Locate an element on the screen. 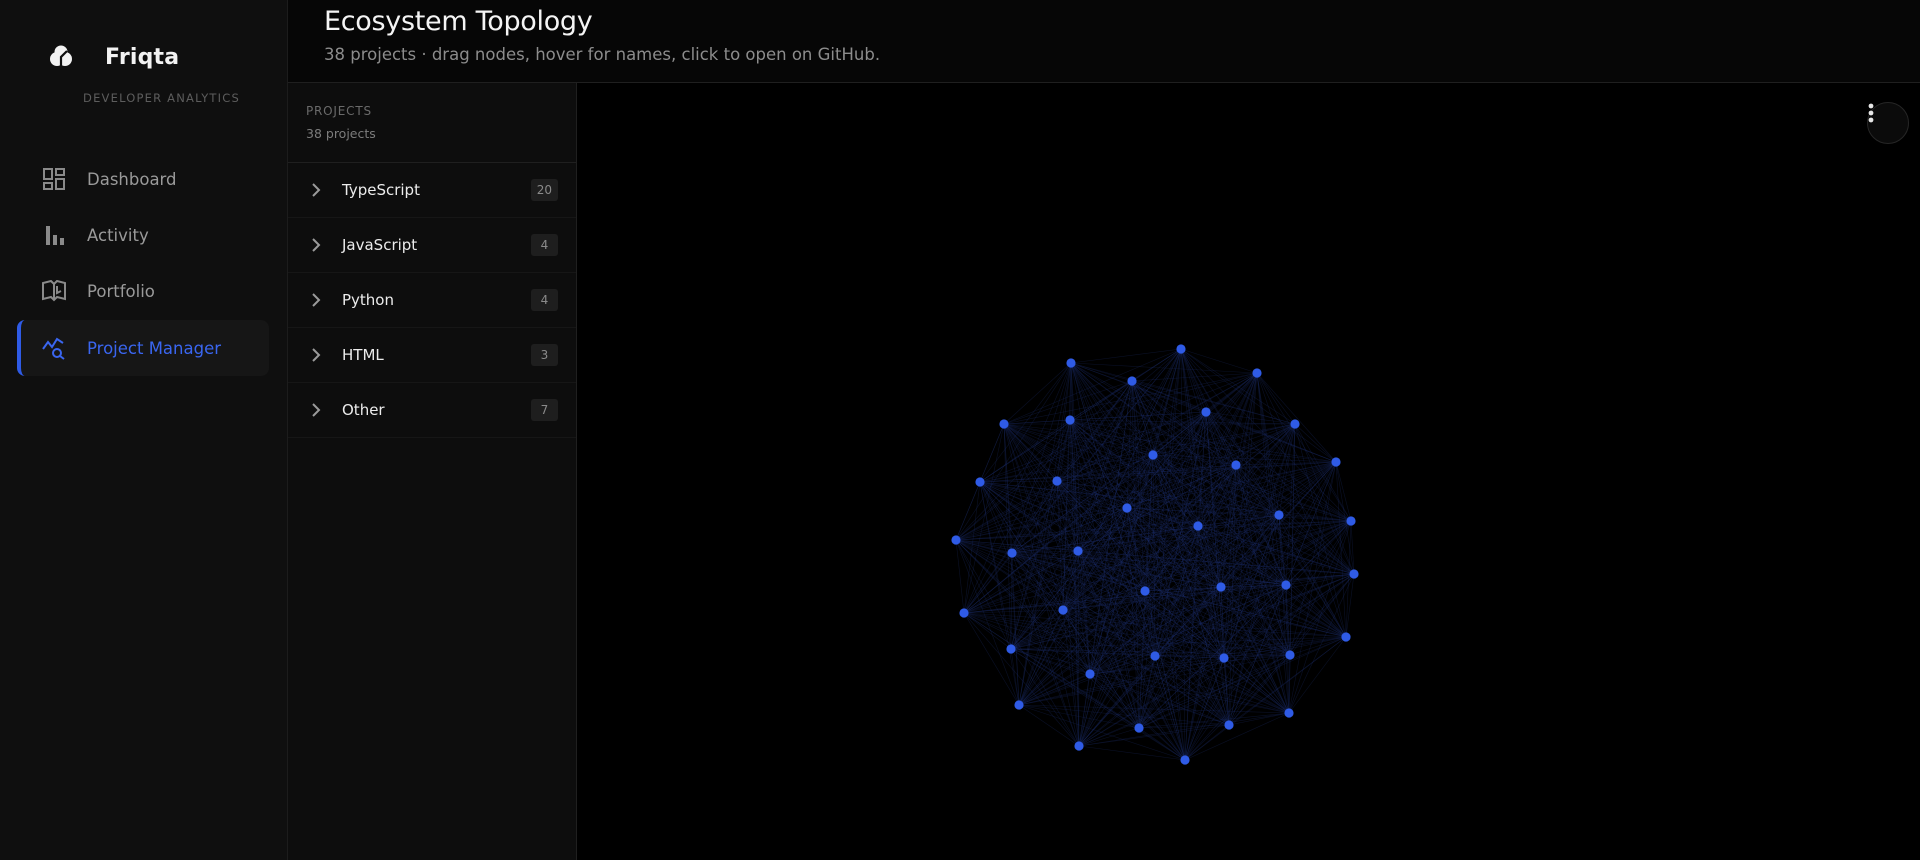 The height and width of the screenshot is (860, 1920). nav-label: Portfolio is located at coordinates (121, 291).